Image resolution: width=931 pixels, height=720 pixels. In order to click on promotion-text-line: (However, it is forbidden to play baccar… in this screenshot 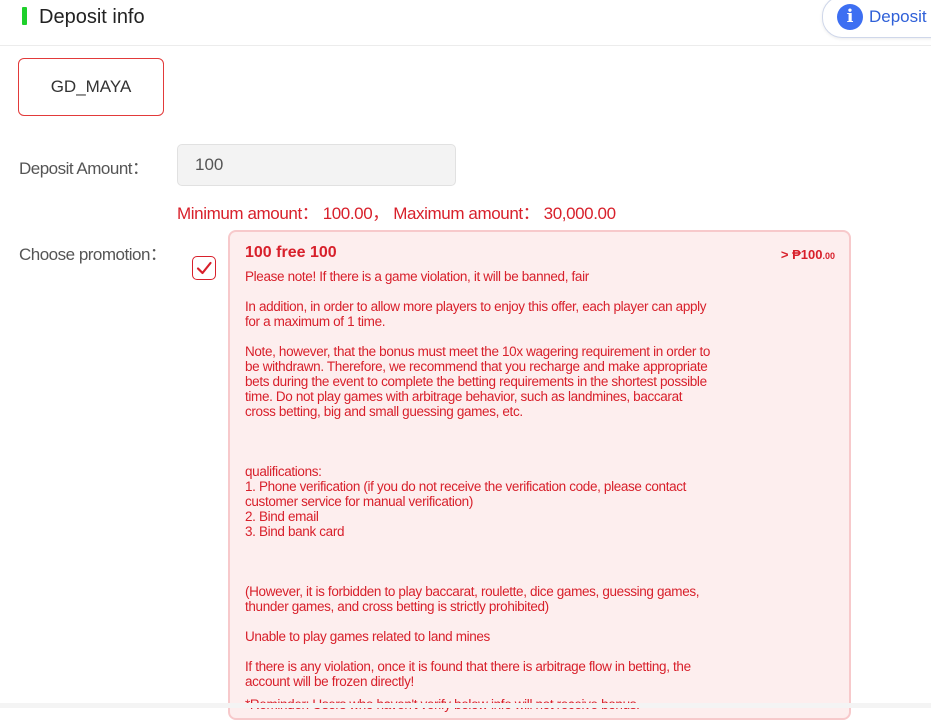, I will do `click(472, 591)`.